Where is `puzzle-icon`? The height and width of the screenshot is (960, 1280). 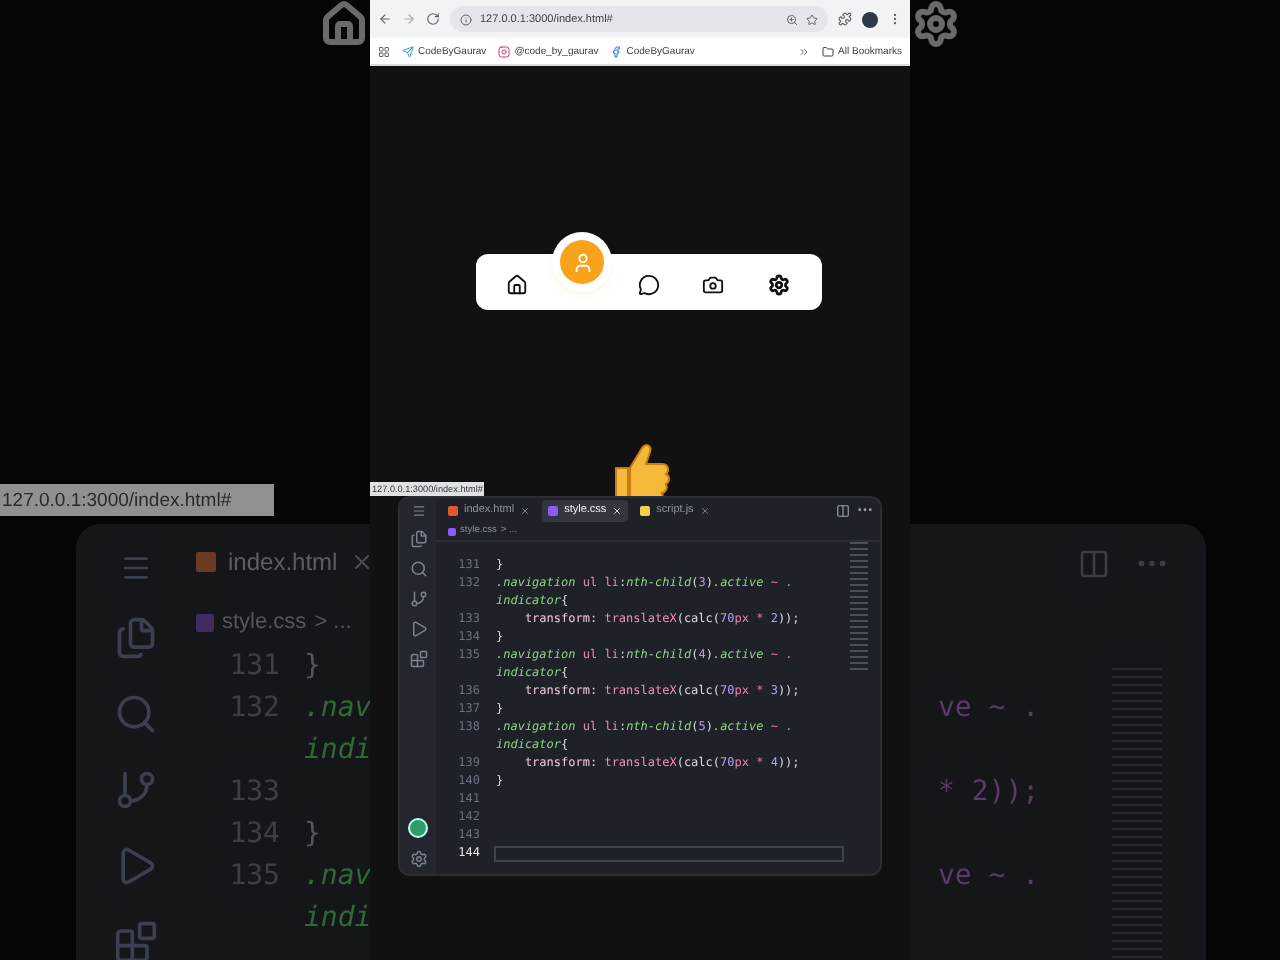
puzzle-icon is located at coordinates (845, 19).